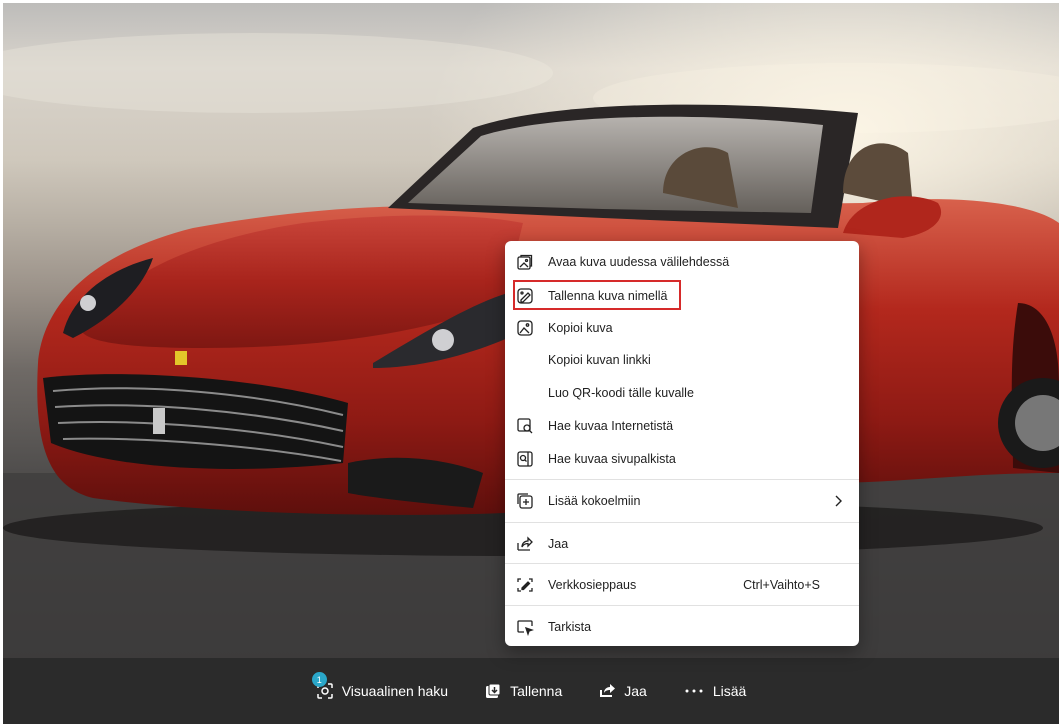 The image size is (1062, 727). I want to click on add-to-collections-icon, so click(525, 501).